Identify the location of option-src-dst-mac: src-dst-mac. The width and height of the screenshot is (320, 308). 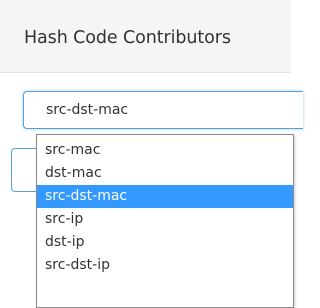
(165, 196).